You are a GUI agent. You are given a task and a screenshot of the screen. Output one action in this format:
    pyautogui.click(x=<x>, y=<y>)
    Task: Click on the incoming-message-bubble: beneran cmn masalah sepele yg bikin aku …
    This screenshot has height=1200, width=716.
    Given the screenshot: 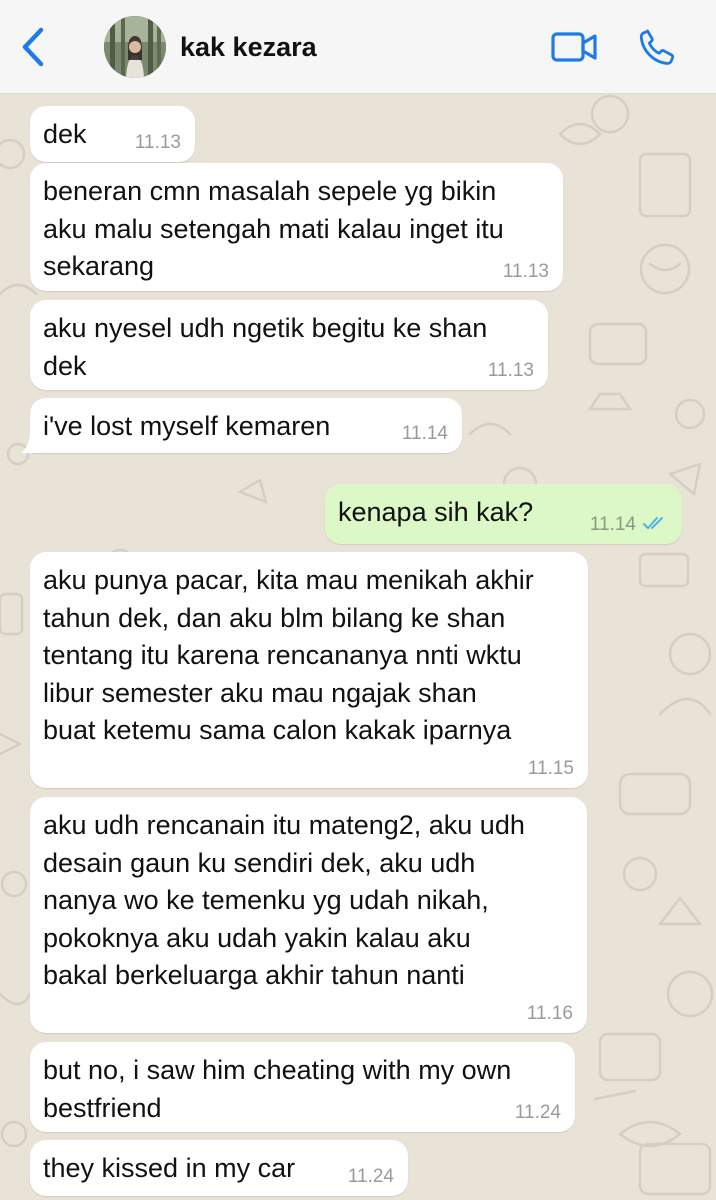 What is the action you would take?
    pyautogui.click(x=296, y=227)
    